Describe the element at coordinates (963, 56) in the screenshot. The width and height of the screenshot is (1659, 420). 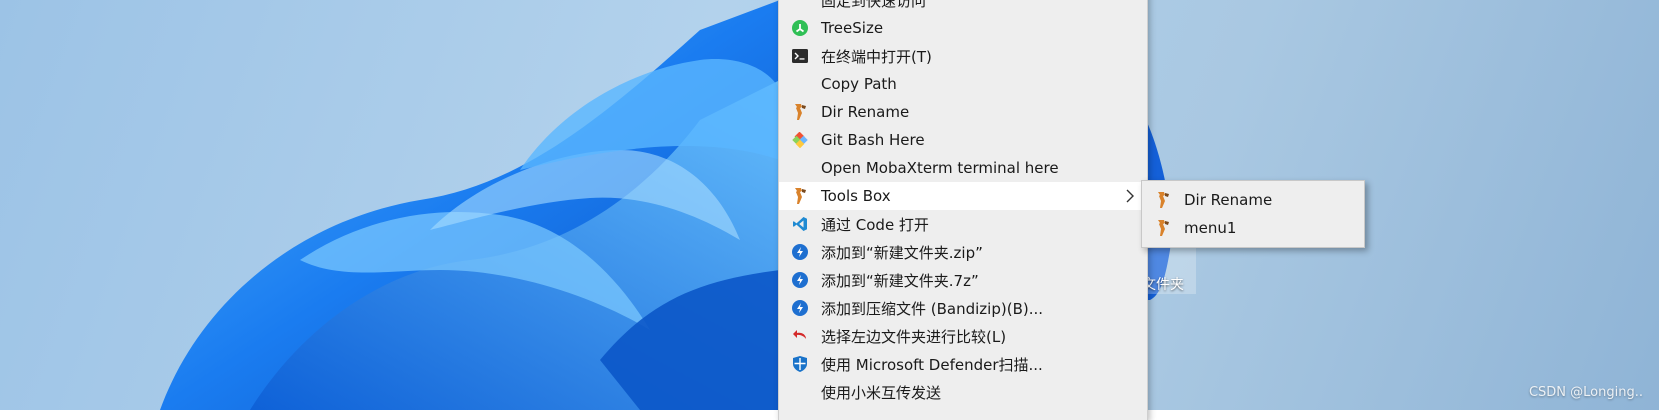
I see `menu-item-open-terminal: 在终端中打开(T)` at that location.